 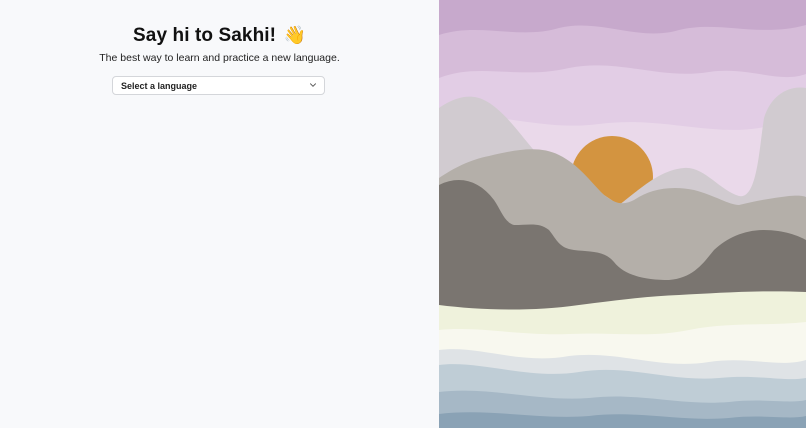 What do you see at coordinates (218, 85) in the screenshot?
I see `language-select: Select a language` at bounding box center [218, 85].